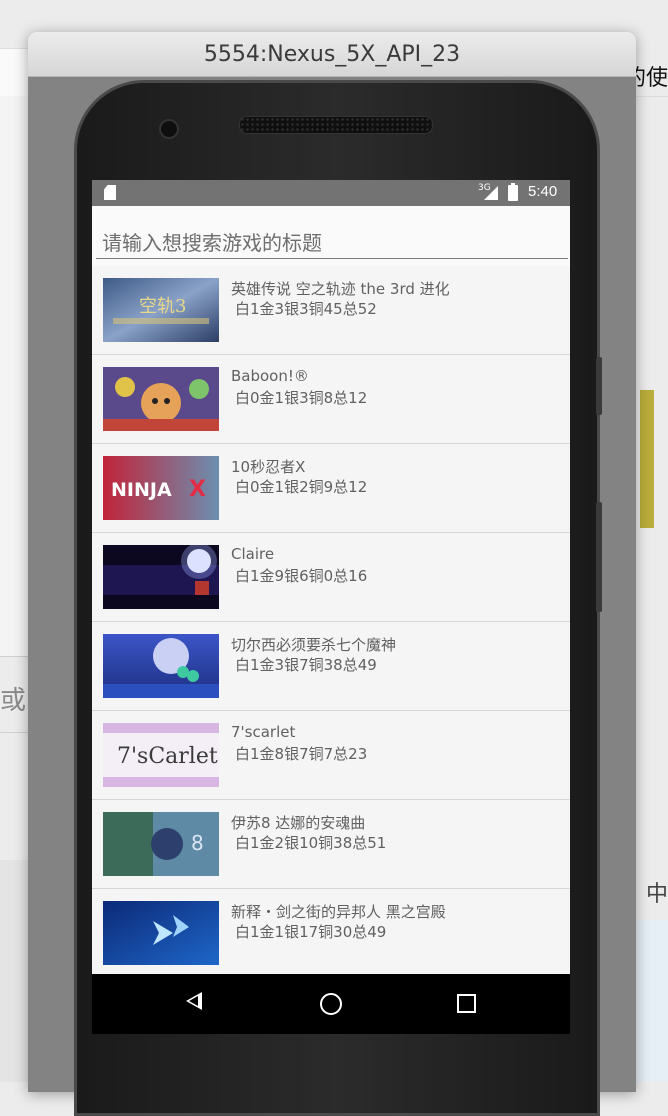  What do you see at coordinates (332, 54) in the screenshot?
I see `emulator-title: 5554:Nexus_5X_API_23` at bounding box center [332, 54].